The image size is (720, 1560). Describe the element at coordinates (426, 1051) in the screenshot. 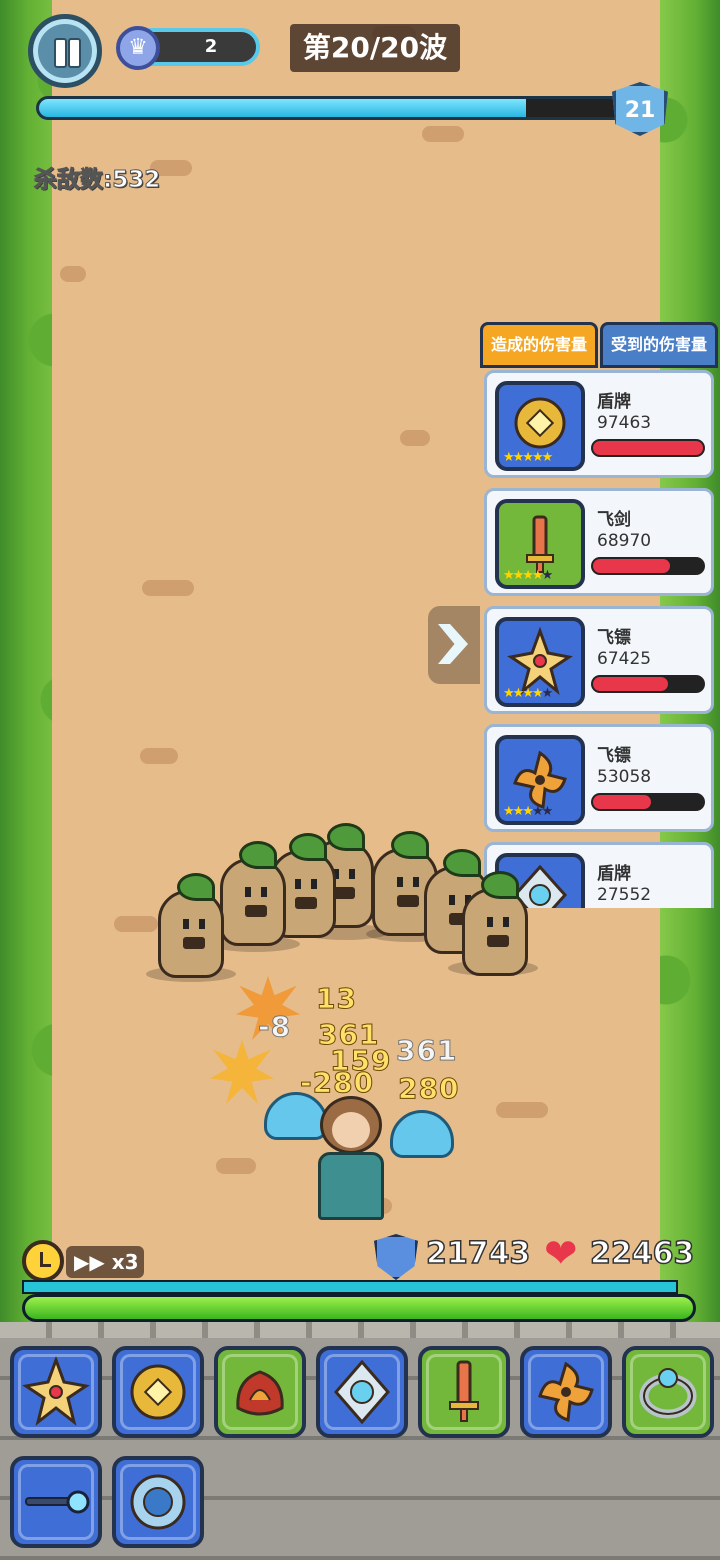

I see `damage-number: 361` at that location.